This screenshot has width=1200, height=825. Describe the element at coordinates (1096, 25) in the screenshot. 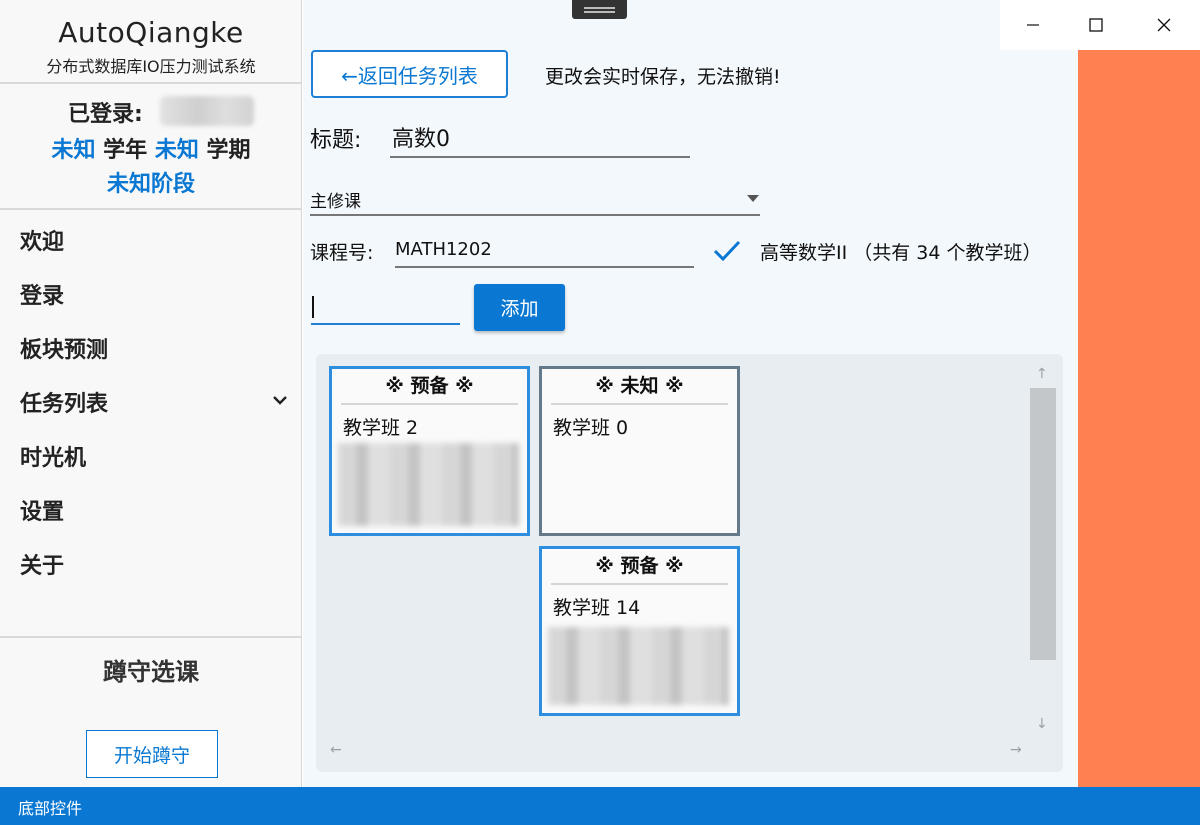

I see `maximize-icon` at that location.